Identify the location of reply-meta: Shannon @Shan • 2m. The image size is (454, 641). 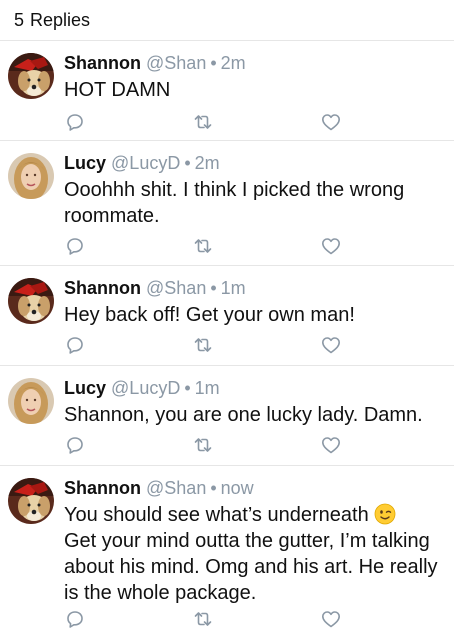
(253, 63).